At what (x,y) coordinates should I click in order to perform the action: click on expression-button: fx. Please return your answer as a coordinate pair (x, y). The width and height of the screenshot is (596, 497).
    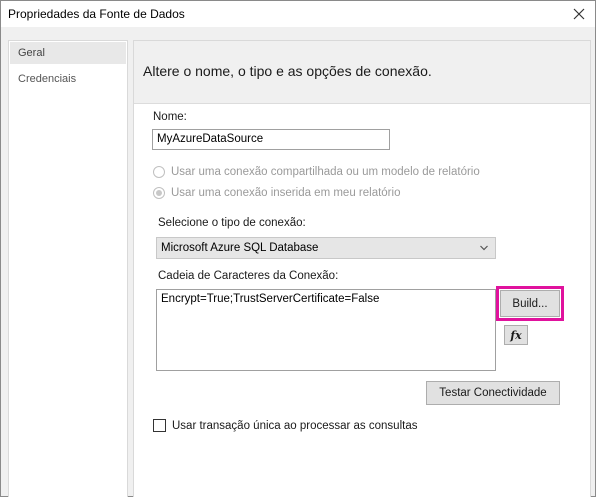
    Looking at the image, I should click on (516, 335).